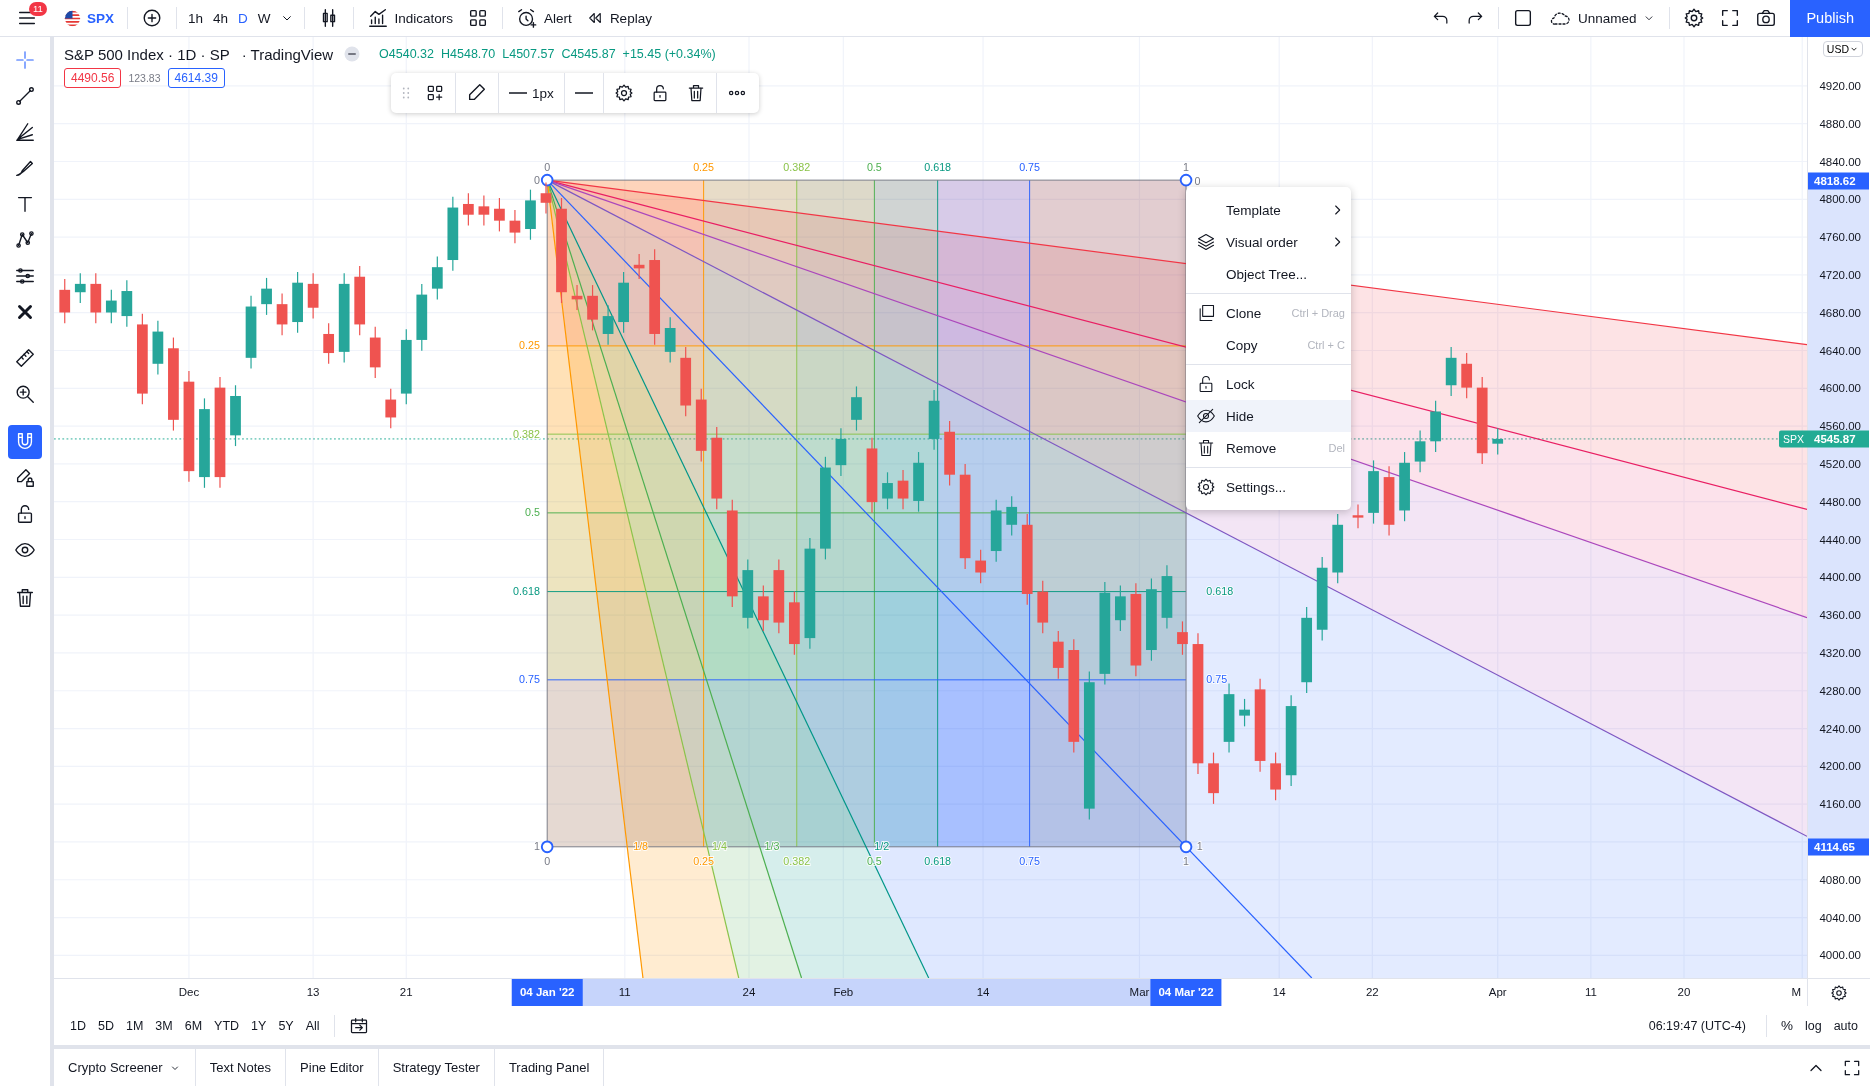  I want to click on line-width-button: 1px, so click(531, 93).